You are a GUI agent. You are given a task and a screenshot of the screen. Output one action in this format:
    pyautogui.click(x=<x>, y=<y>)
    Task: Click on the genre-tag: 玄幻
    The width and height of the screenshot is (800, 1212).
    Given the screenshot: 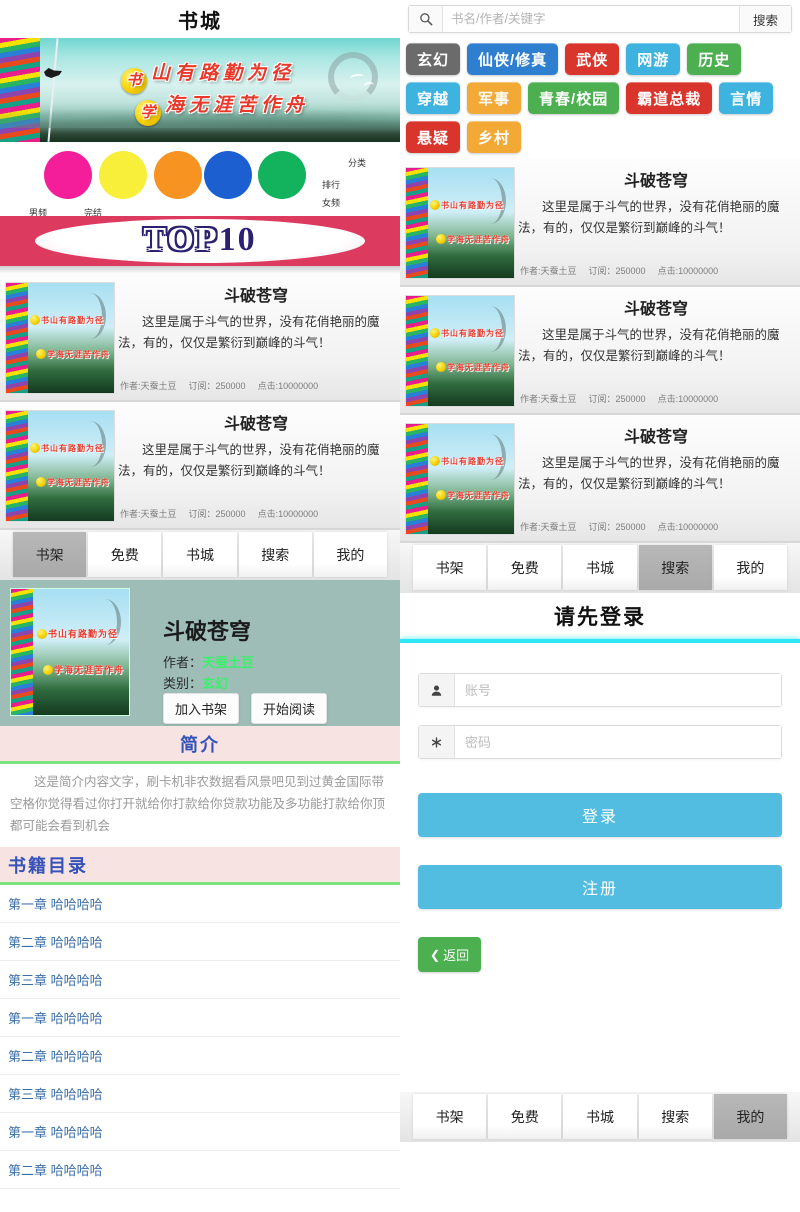 What is the action you would take?
    pyautogui.click(x=433, y=59)
    